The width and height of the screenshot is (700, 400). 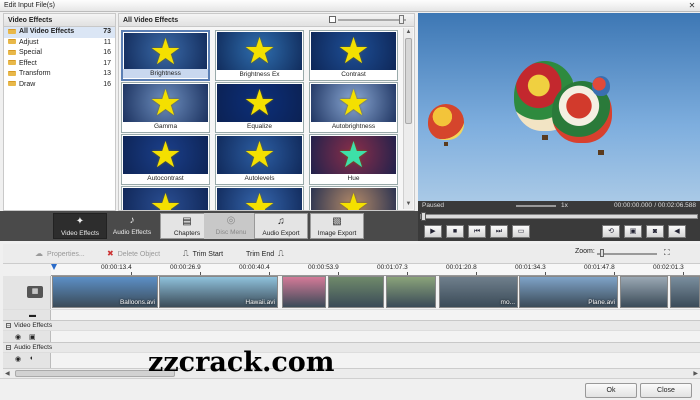 I want to click on category-label: All Video Effects, so click(x=47, y=31).